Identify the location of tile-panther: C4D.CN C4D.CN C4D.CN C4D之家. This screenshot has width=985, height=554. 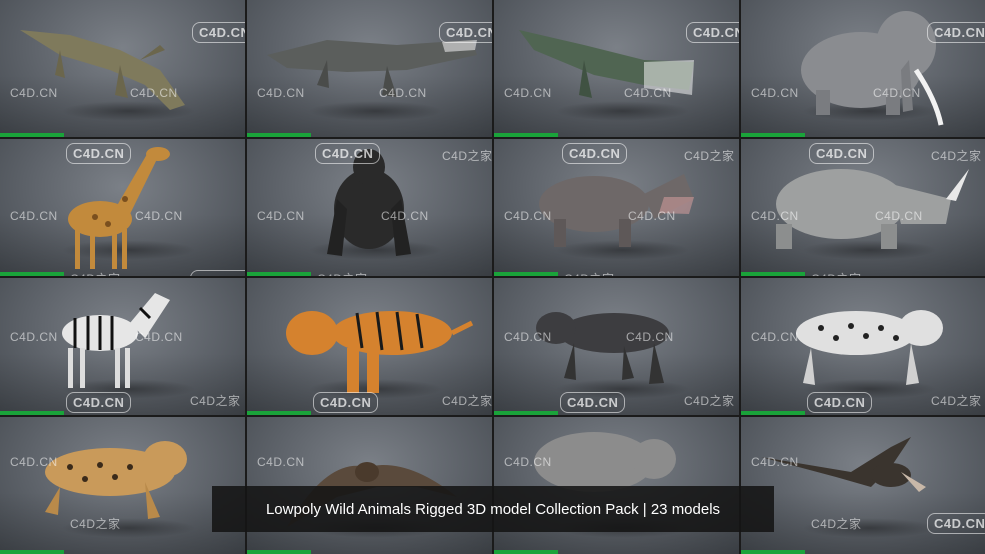
(616, 346).